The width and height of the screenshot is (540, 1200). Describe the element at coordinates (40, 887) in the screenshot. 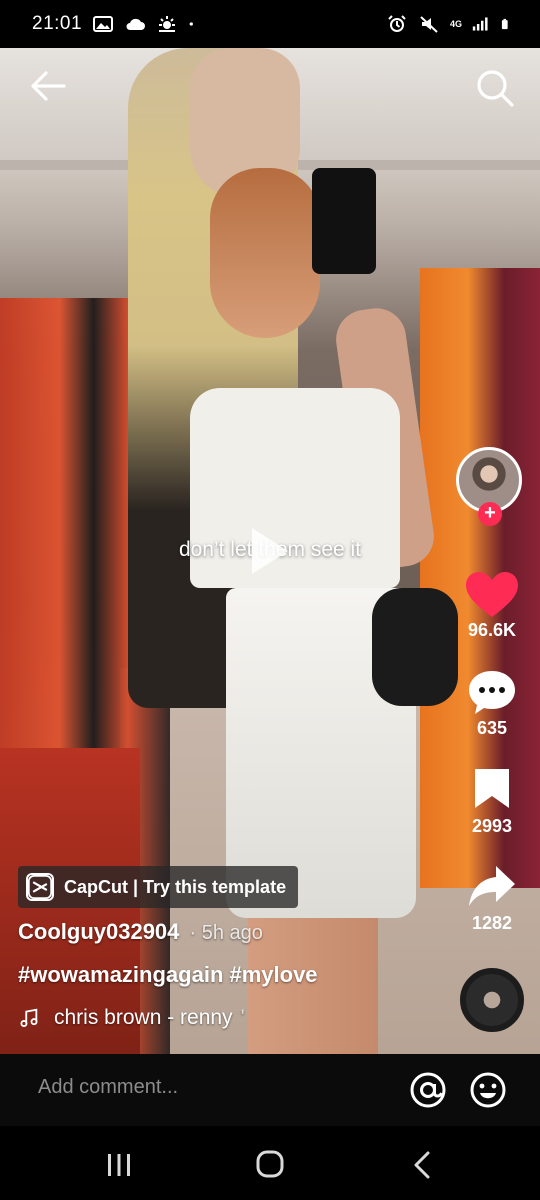

I see `capcut-icon` at that location.